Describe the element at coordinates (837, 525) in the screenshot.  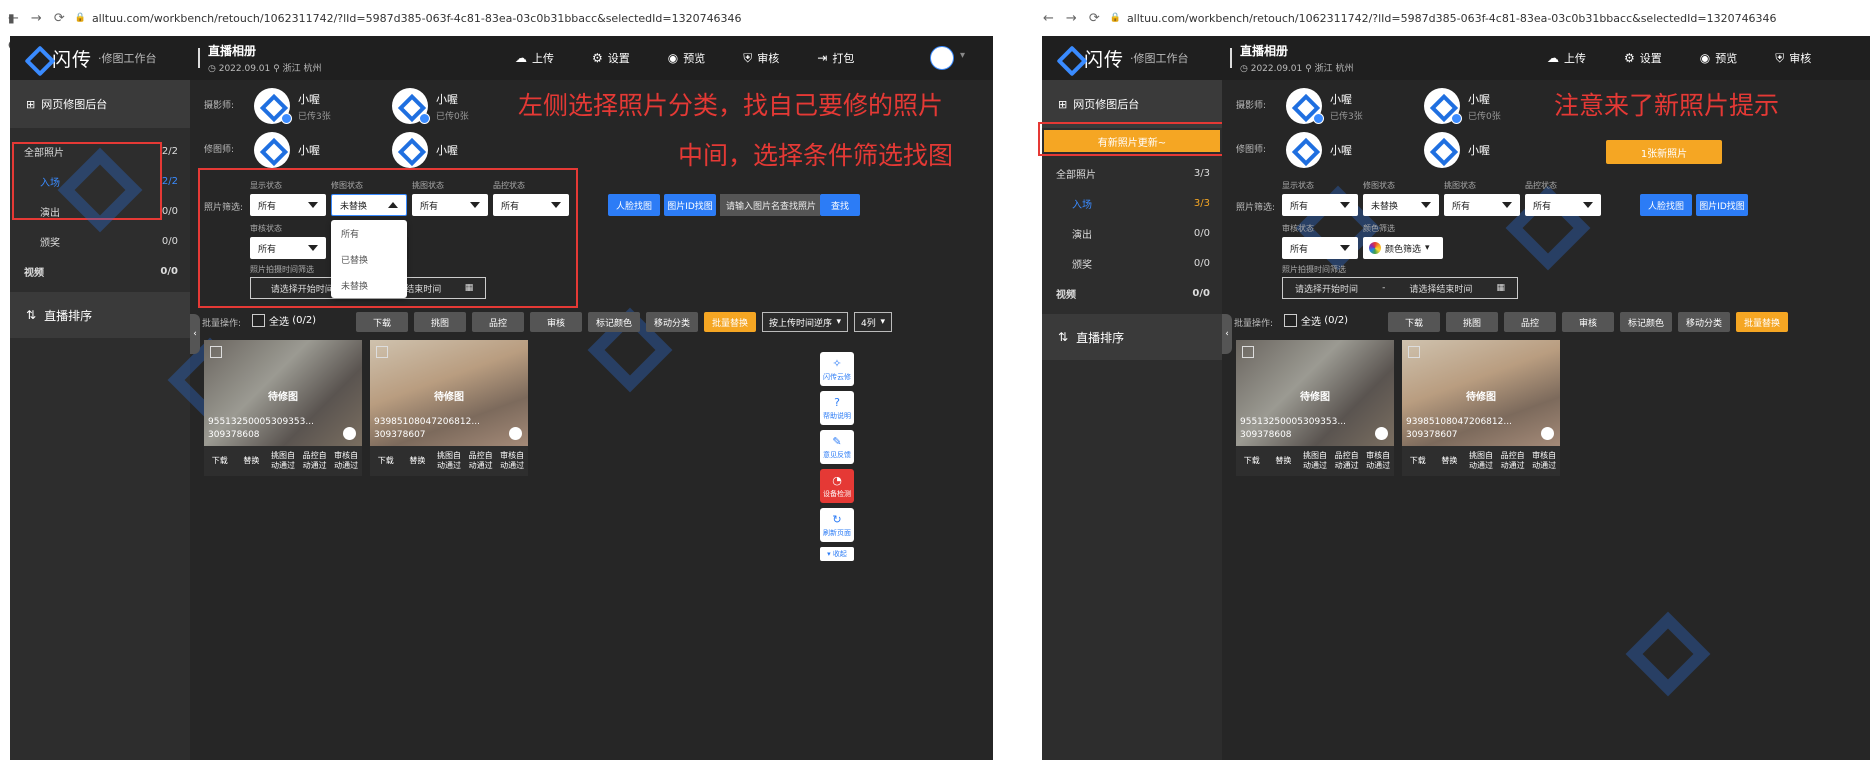
I see `refresh-button: ↻ 刷新页面` at that location.